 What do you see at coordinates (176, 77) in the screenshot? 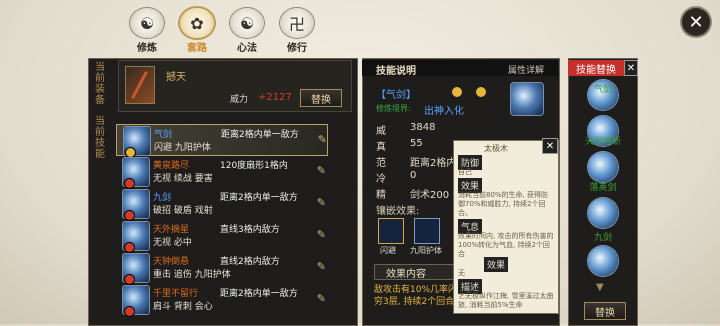
I see `weapon-name: 撼天` at bounding box center [176, 77].